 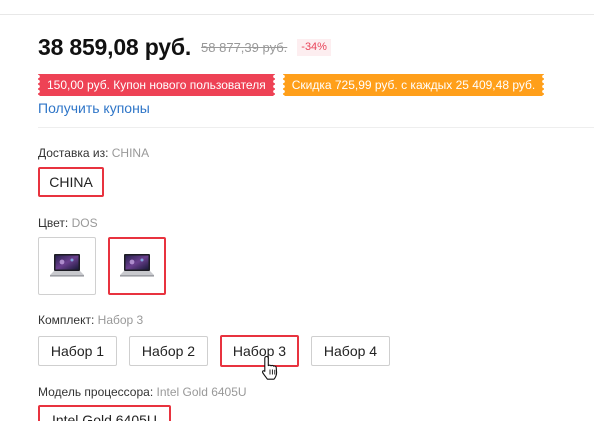 I want to click on new-user-coupon: 150,00 руб. Купон нового пользователя, so click(x=156, y=85).